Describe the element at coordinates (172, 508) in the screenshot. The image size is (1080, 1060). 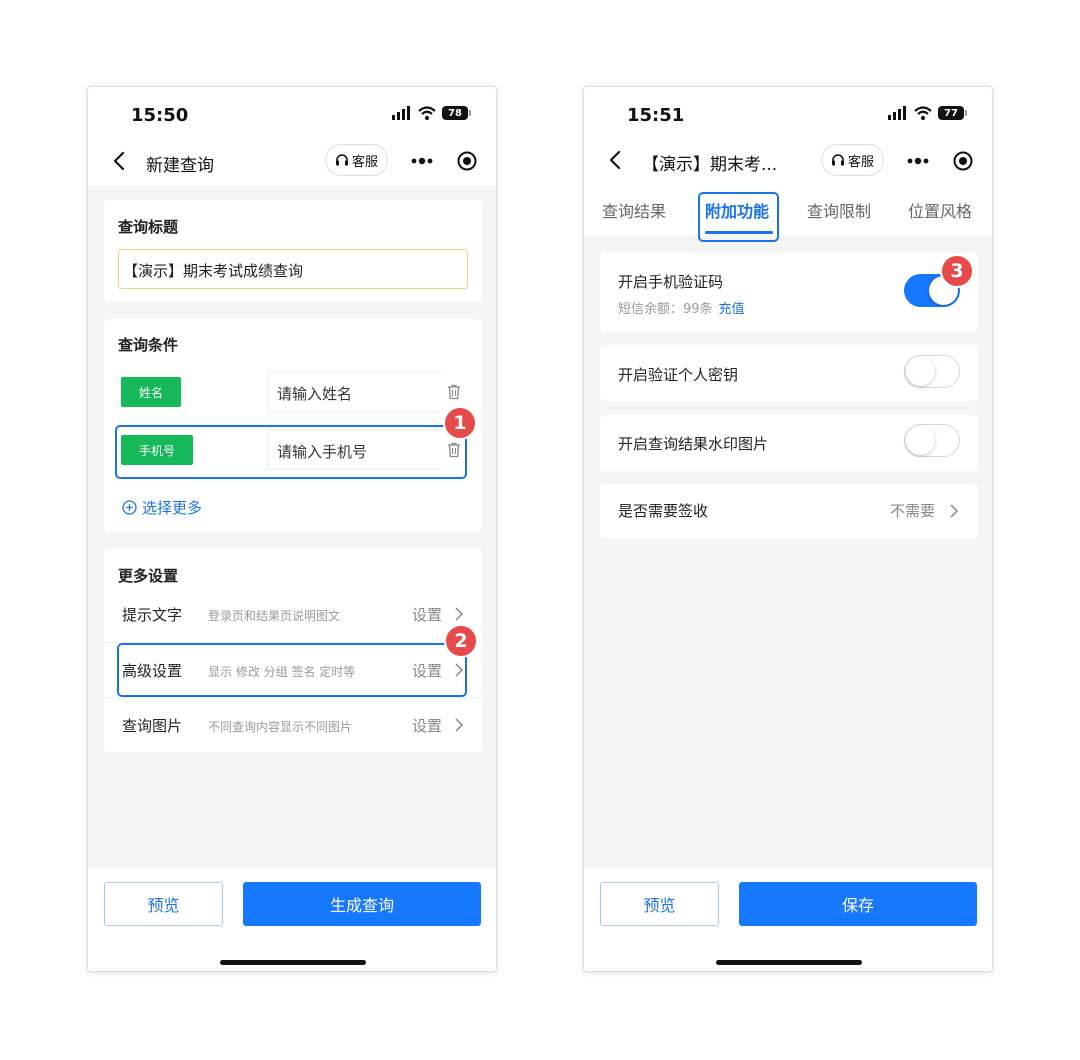
I see `select-more-label: 选择更多` at that location.